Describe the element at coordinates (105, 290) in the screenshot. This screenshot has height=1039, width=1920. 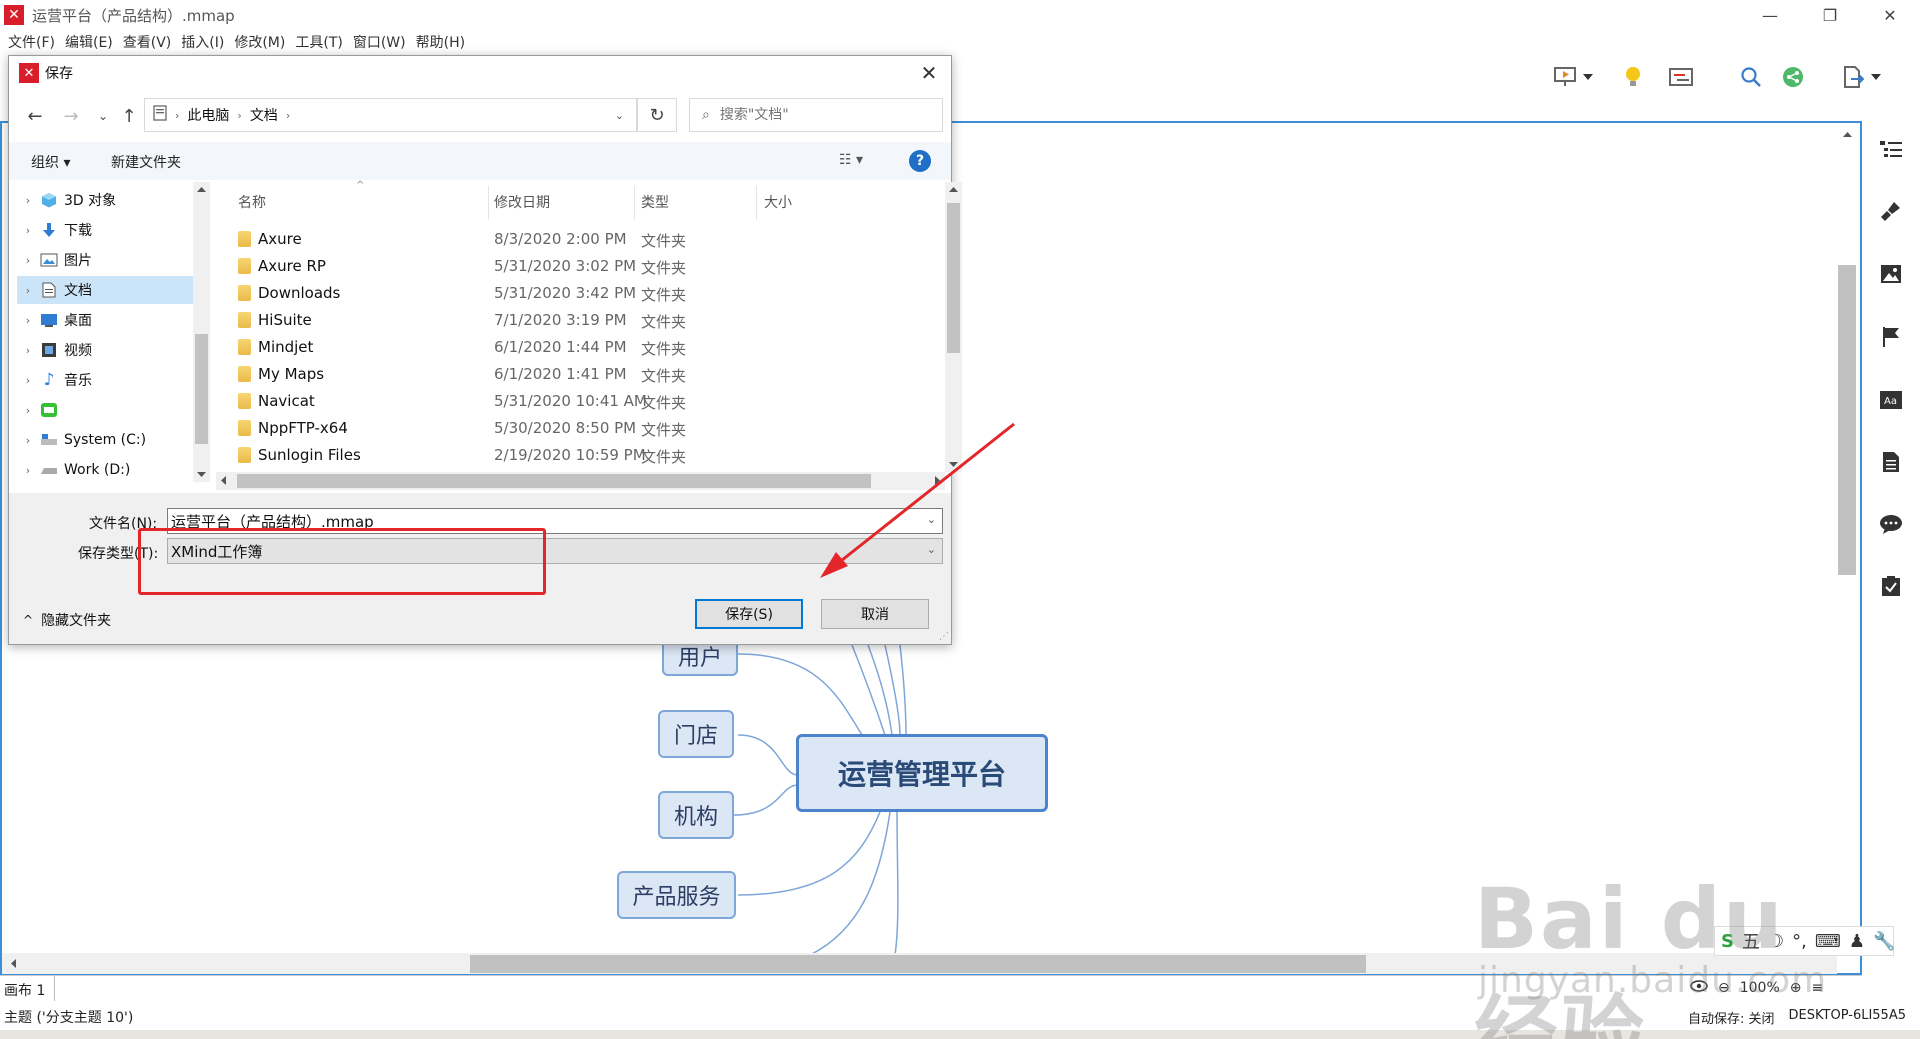
I see `tree-item-documents: › 文档` at that location.